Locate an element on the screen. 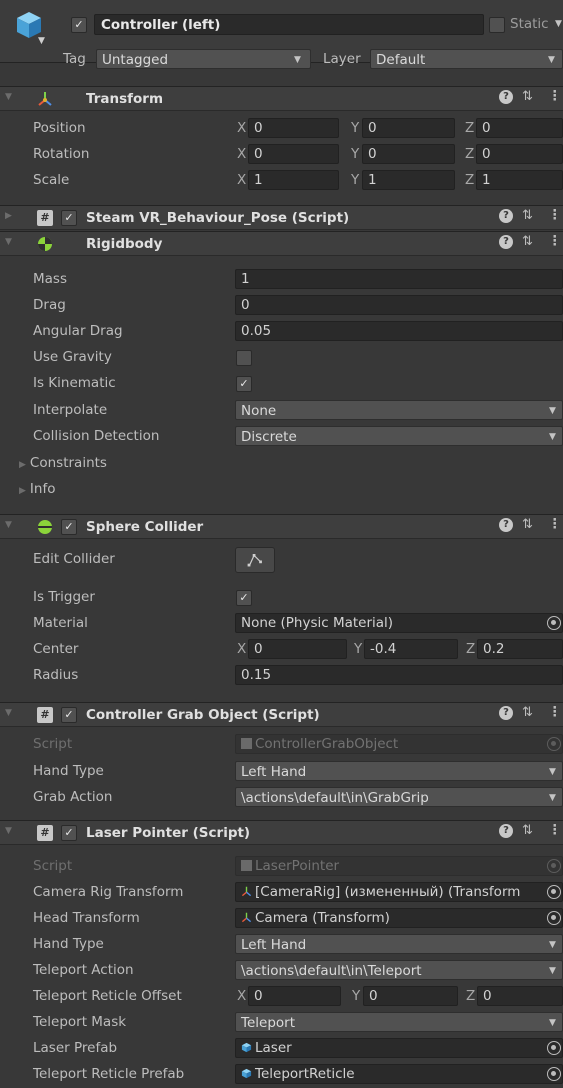 This screenshot has width=563, height=1088. camera-rig-transform-field: [CameraRig] (измененный) (Transform is located at coordinates (399, 892).